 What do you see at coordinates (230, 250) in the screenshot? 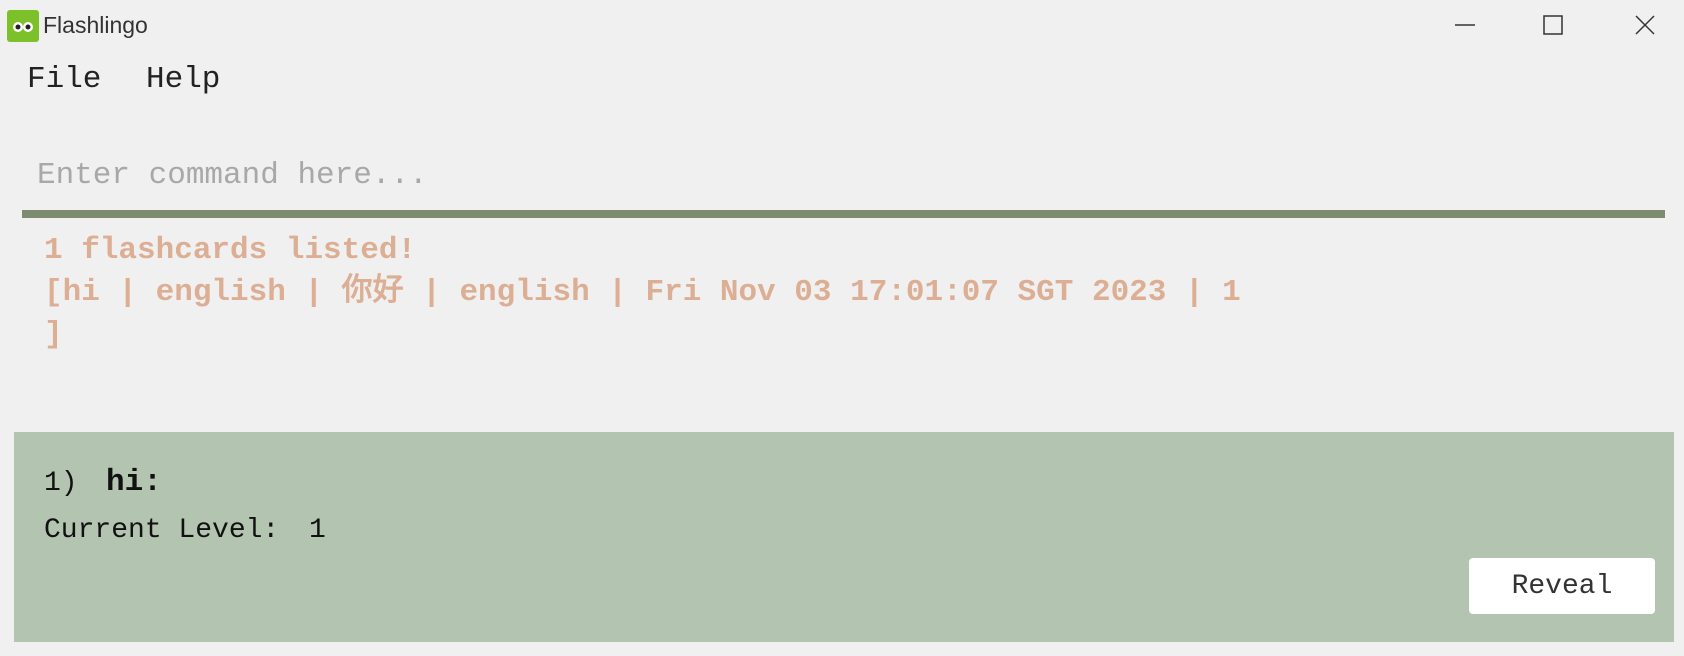
I see `result-line: 1 flashcards listed!` at bounding box center [230, 250].